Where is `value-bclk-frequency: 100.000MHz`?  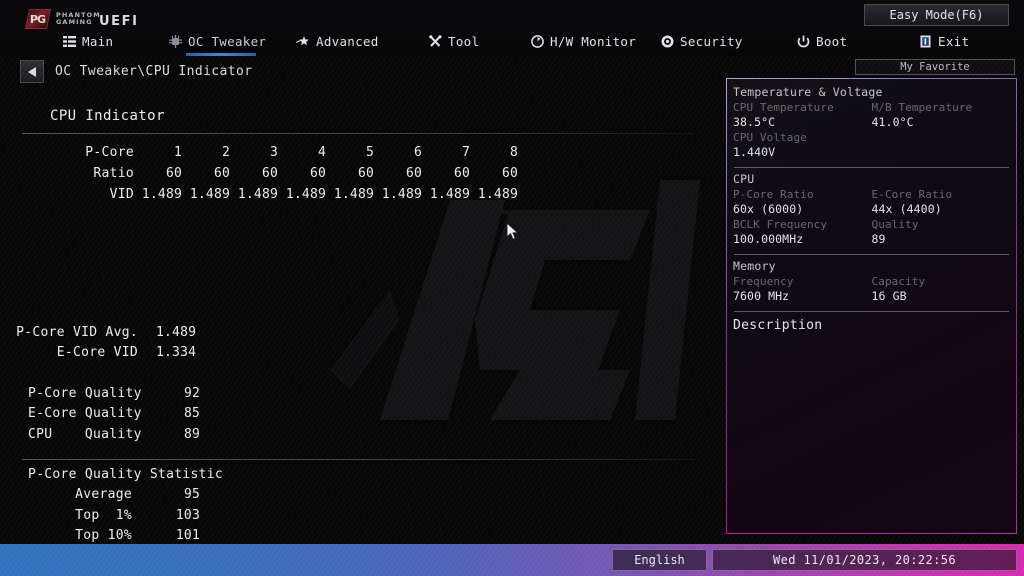 value-bclk-frequency: 100.000MHz is located at coordinates (768, 239).